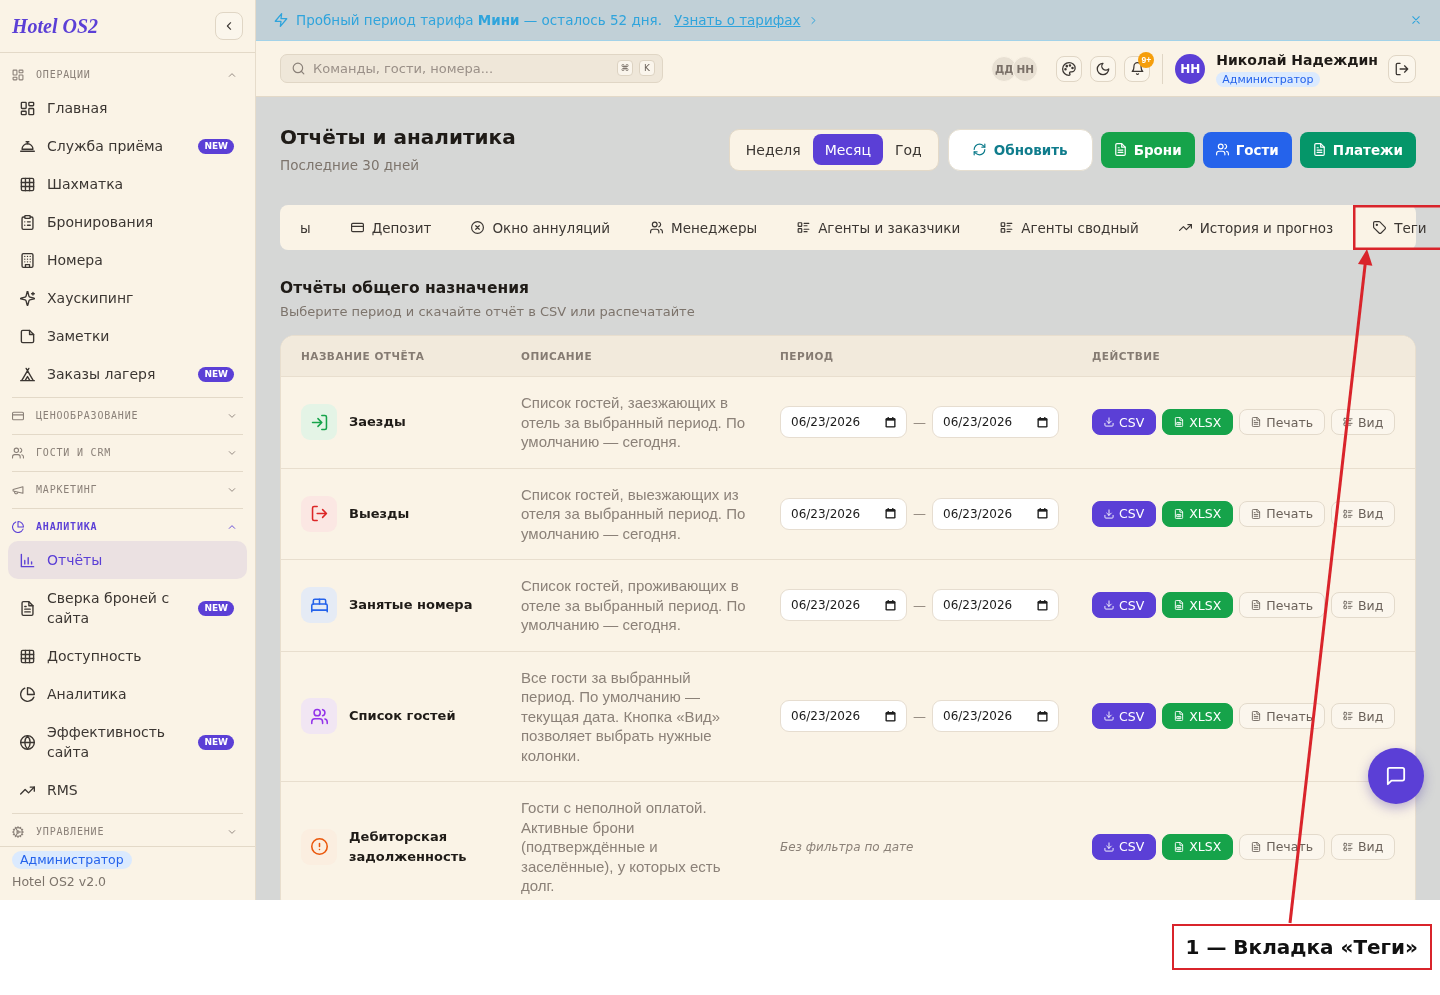 This screenshot has width=1440, height=995. What do you see at coordinates (27, 184) in the screenshot?
I see `table-icon` at bounding box center [27, 184].